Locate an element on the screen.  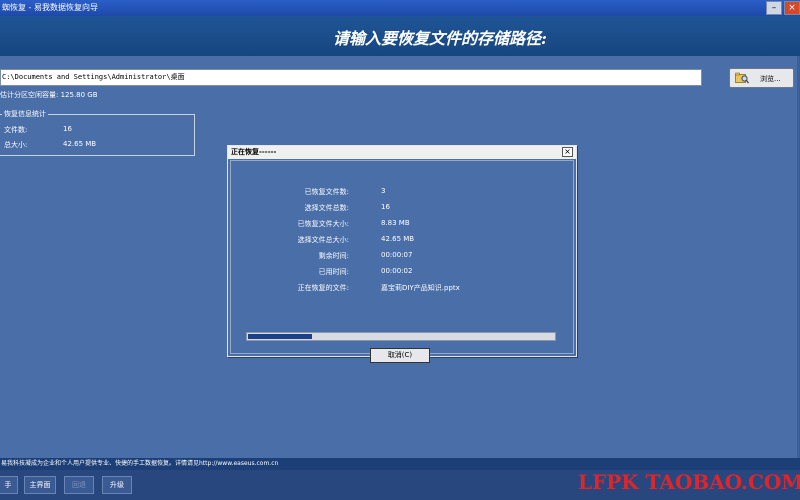
upgrade-button: 升级 is located at coordinates (117, 485).